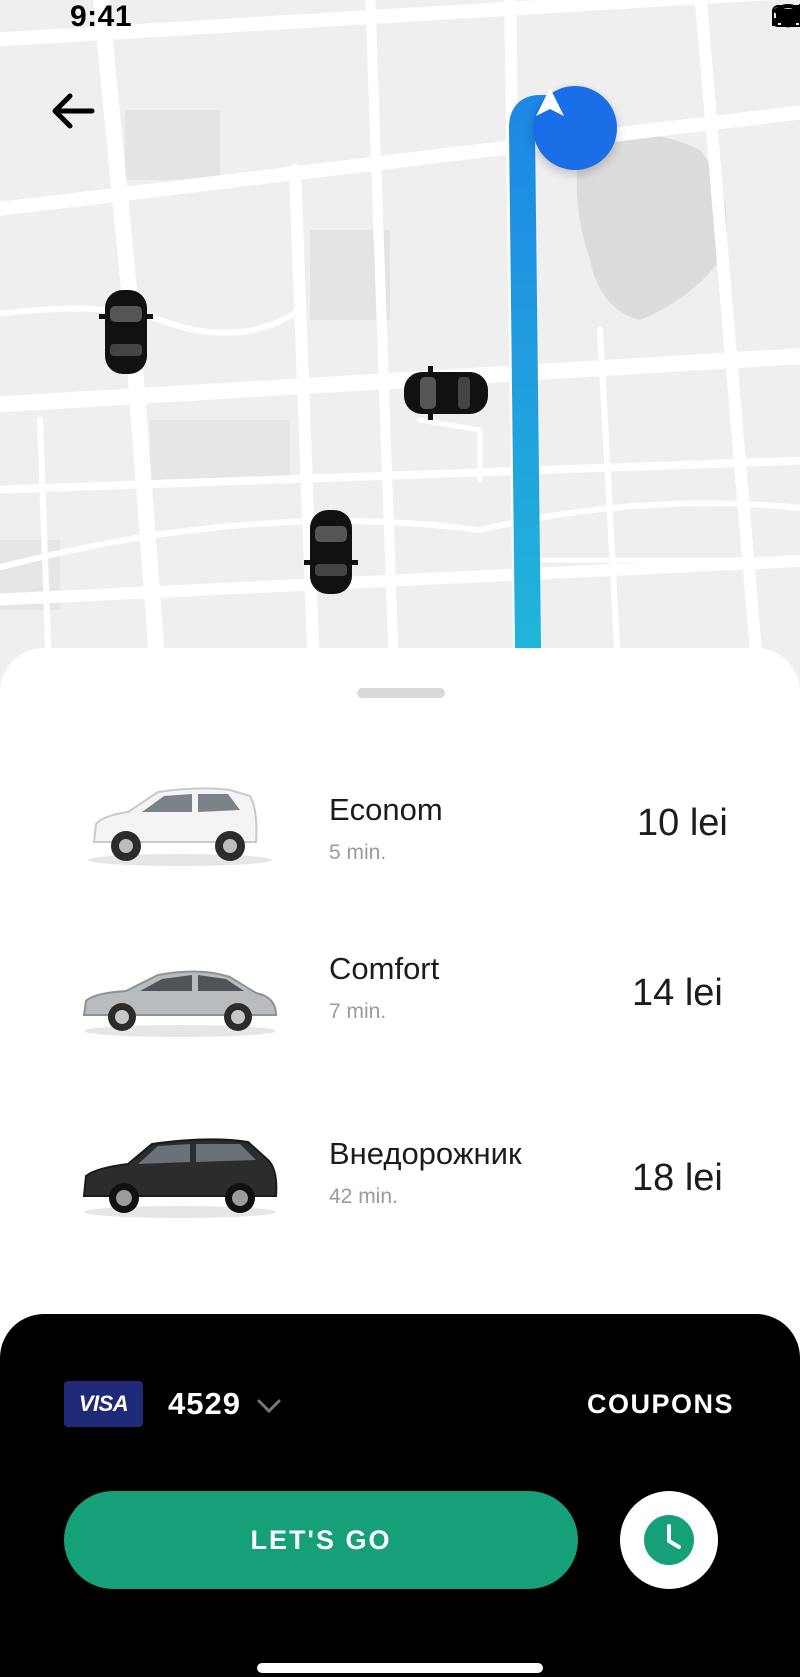 The height and width of the screenshot is (1677, 800). Describe the element at coordinates (384, 968) in the screenshot. I see `ride-name: Comfort` at that location.